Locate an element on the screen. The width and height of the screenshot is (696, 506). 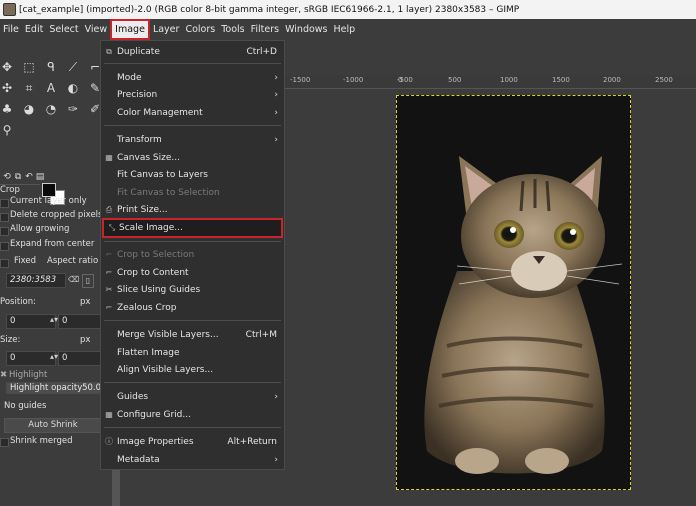
menu-item-merge-visible-layers: Merge Visible Layers... Ctrl+M is located at coordinates (192, 334).